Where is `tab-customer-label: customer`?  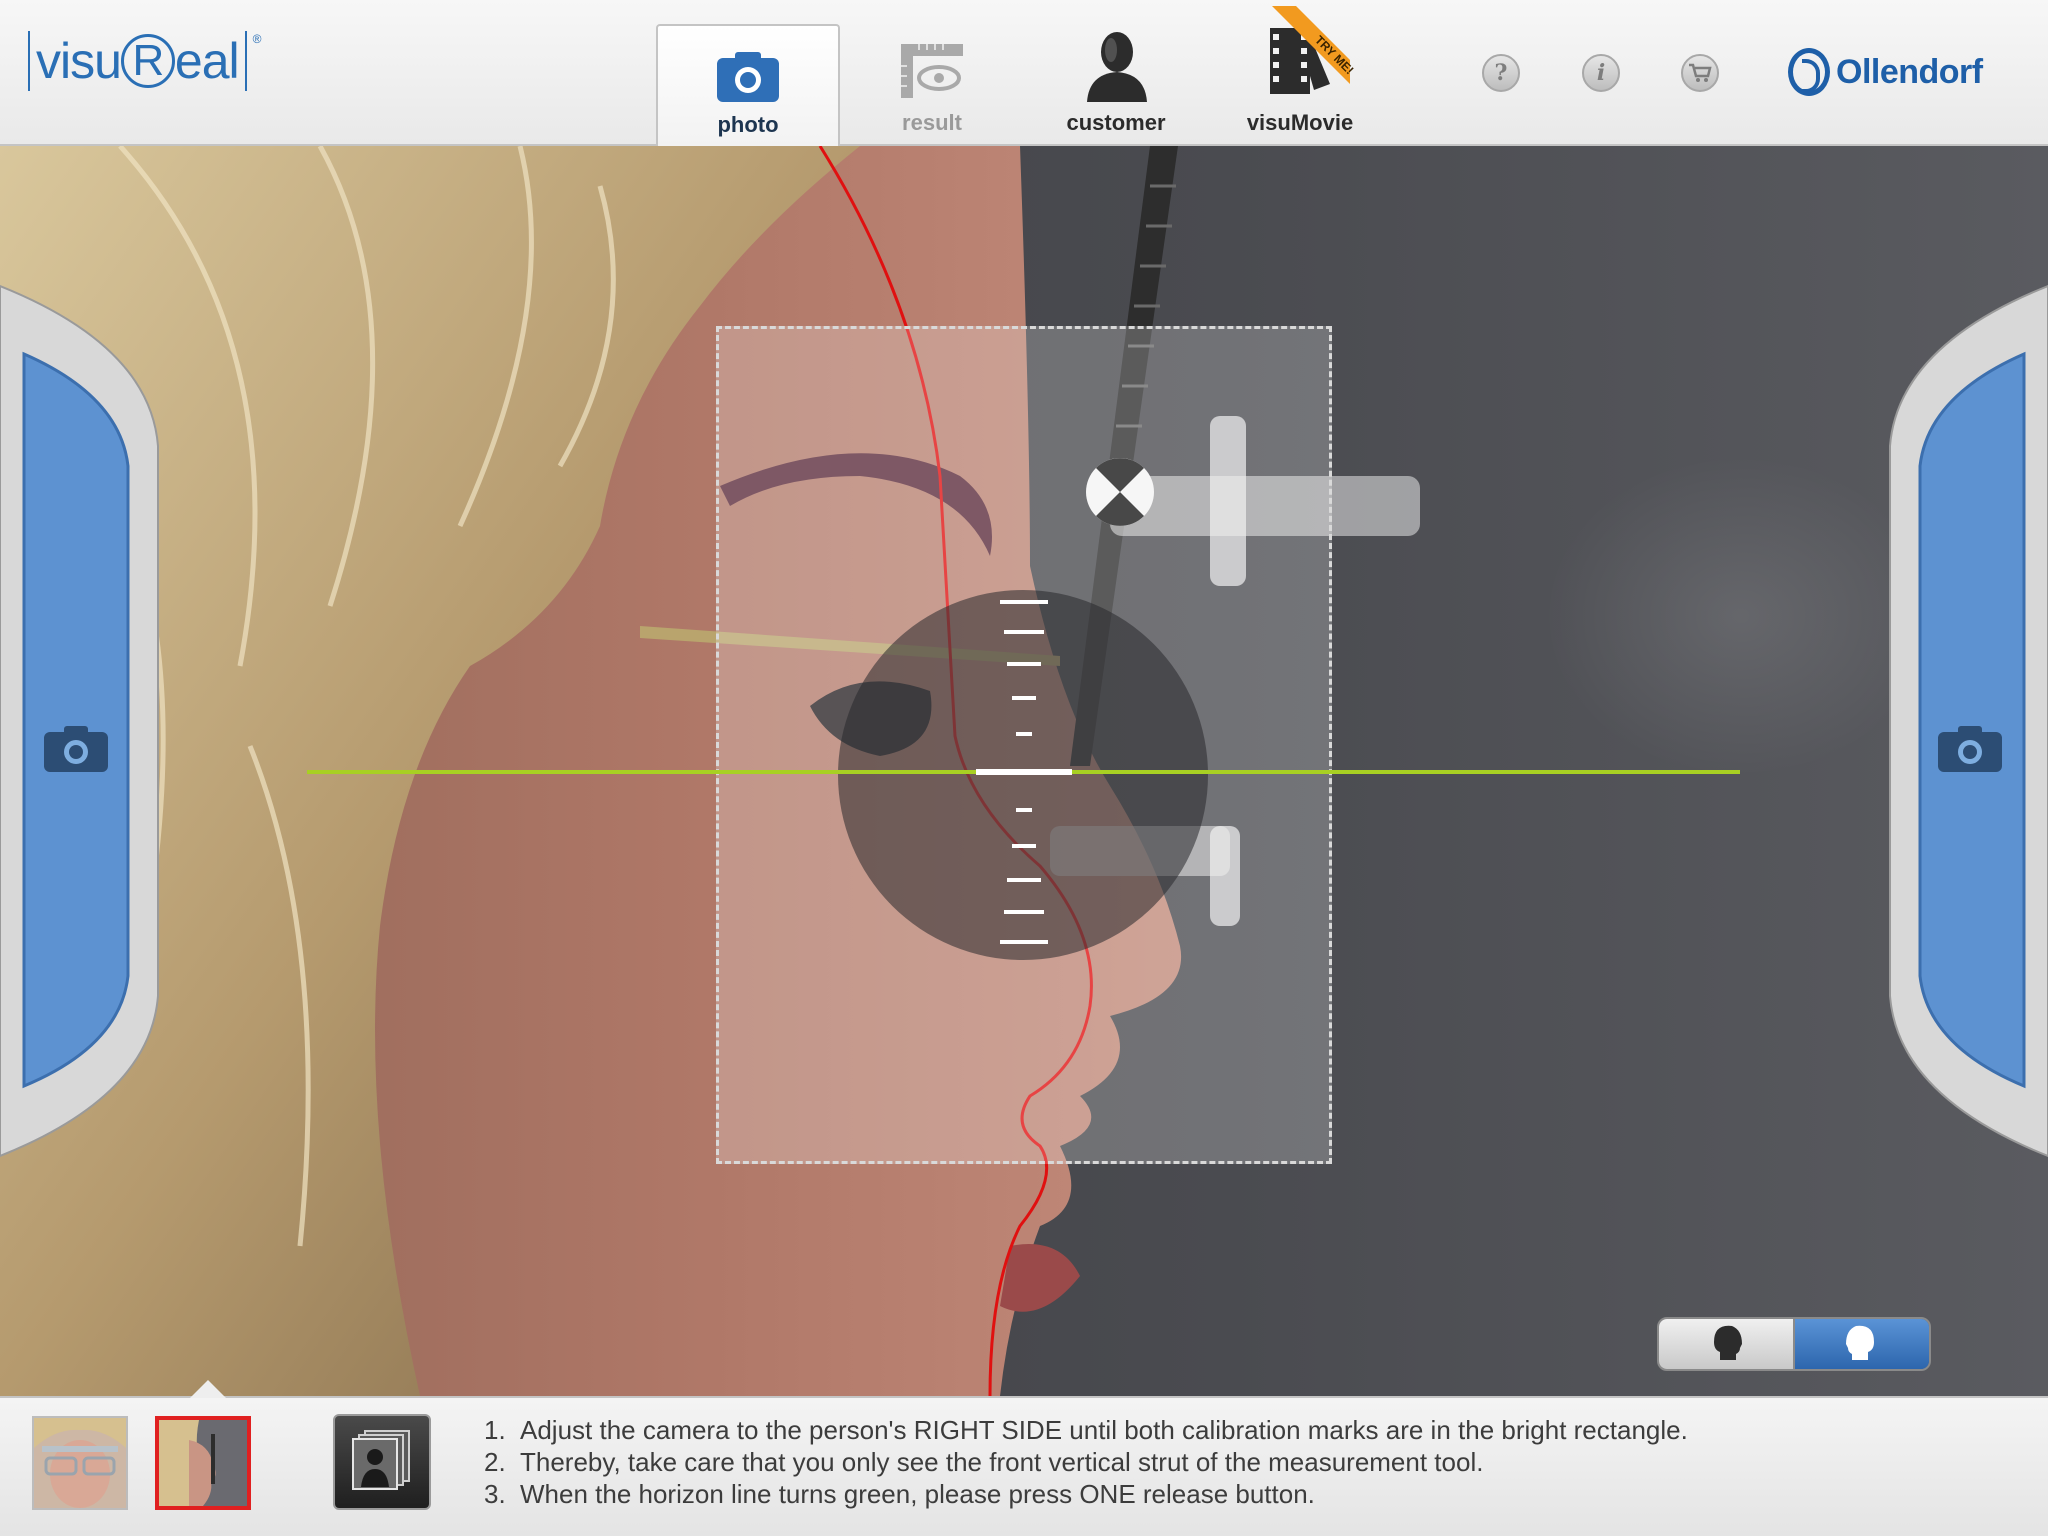
tab-customer-label: customer is located at coordinates (1116, 122).